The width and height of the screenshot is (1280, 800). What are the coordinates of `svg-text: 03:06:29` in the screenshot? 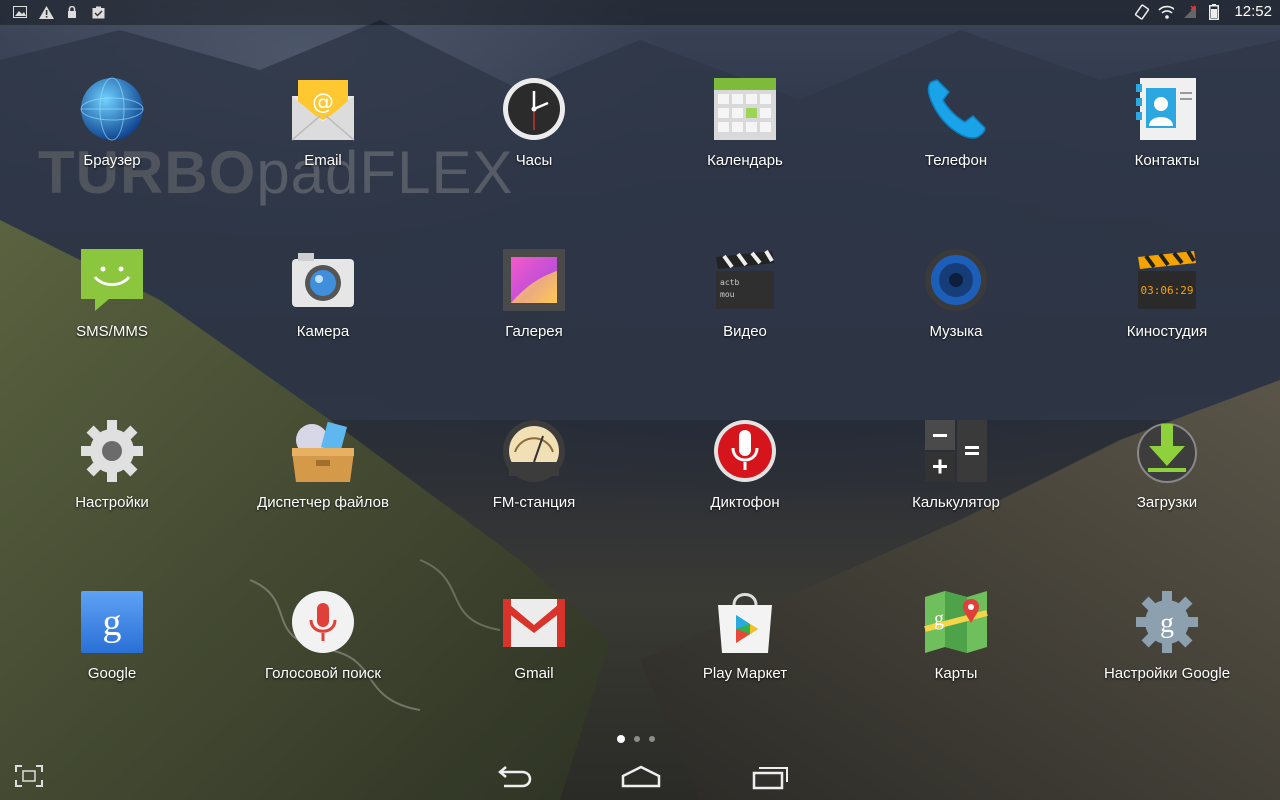 It's located at (1167, 290).